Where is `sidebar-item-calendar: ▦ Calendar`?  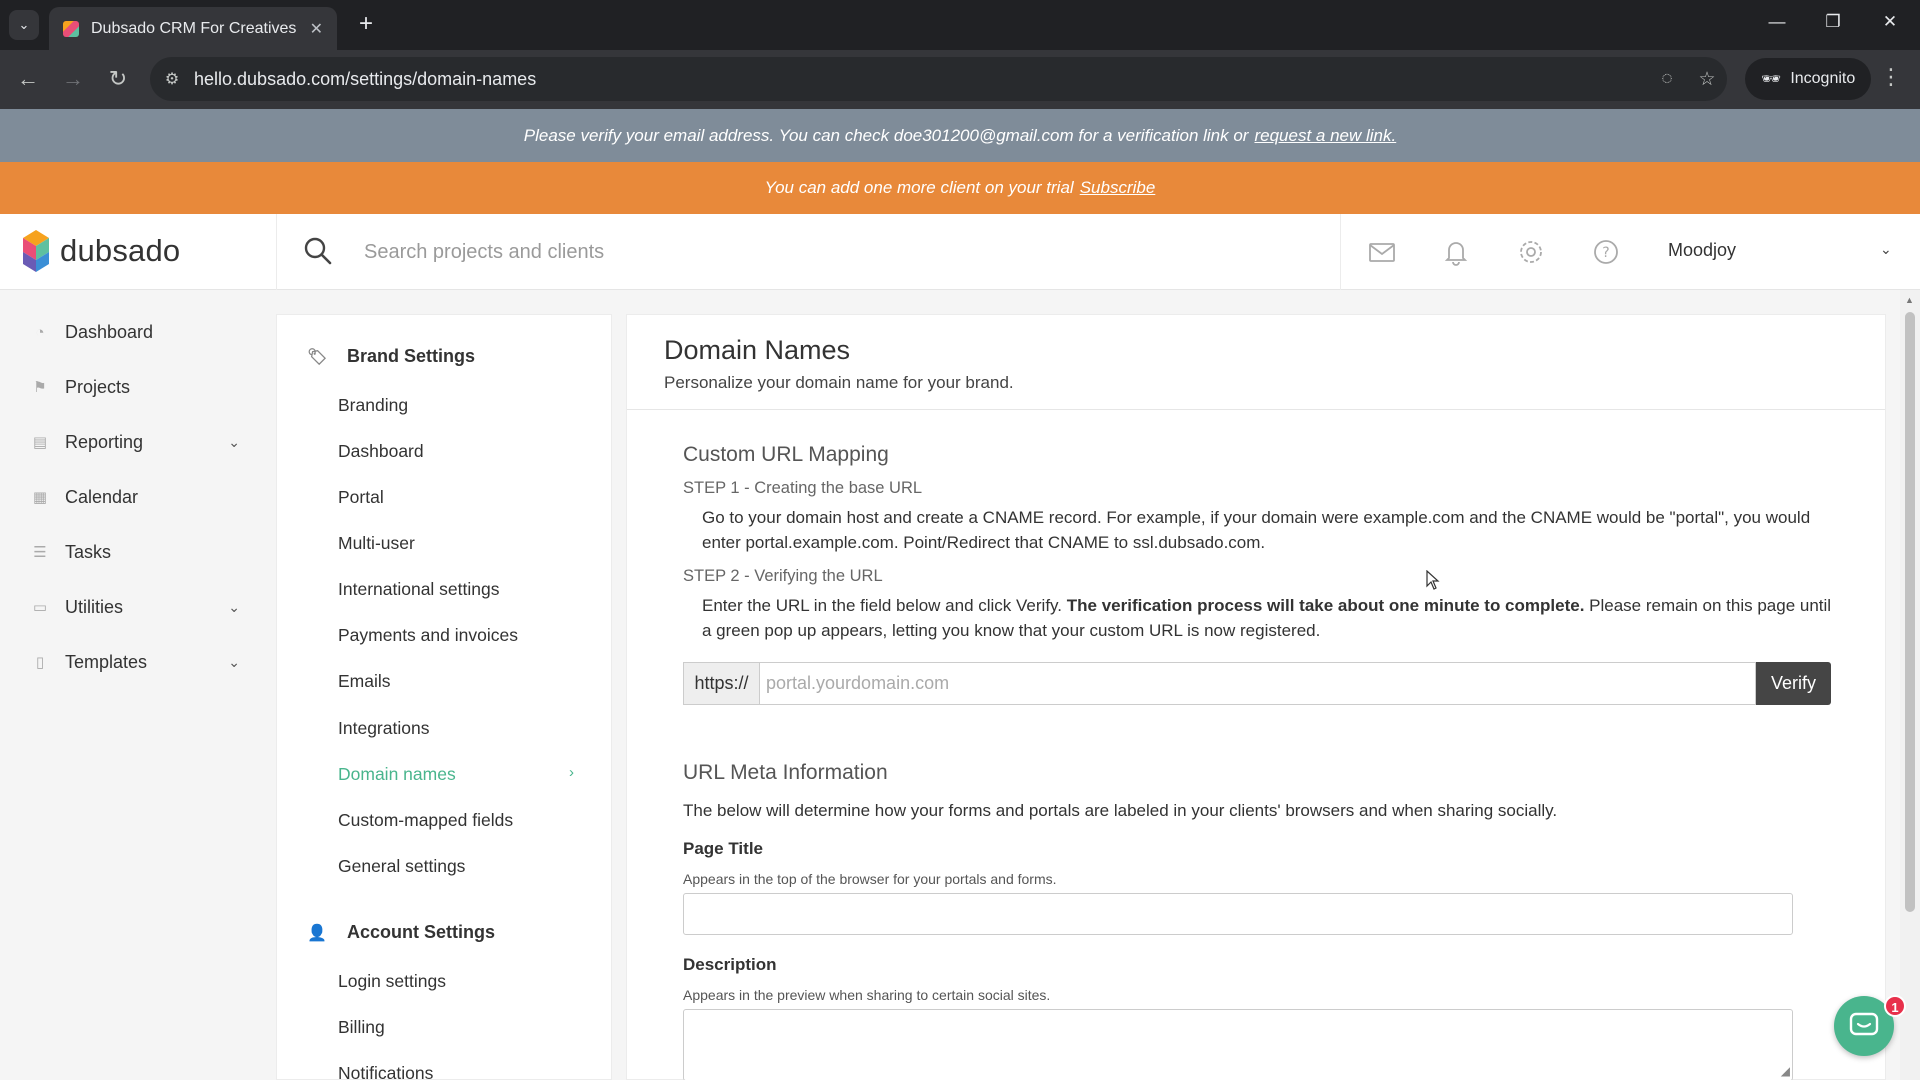 sidebar-item-calendar: ▦ Calendar is located at coordinates (140, 497).